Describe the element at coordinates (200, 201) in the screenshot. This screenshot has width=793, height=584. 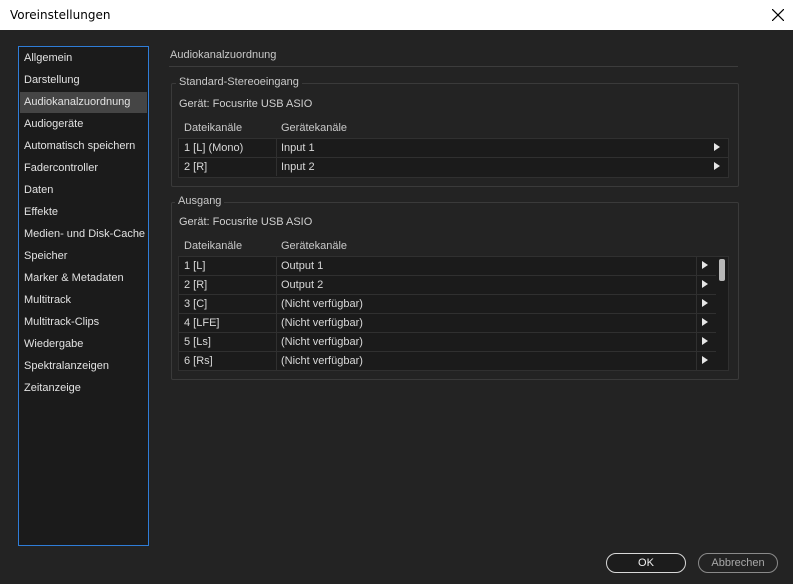
I see `output-group-legend: Ausgang` at that location.